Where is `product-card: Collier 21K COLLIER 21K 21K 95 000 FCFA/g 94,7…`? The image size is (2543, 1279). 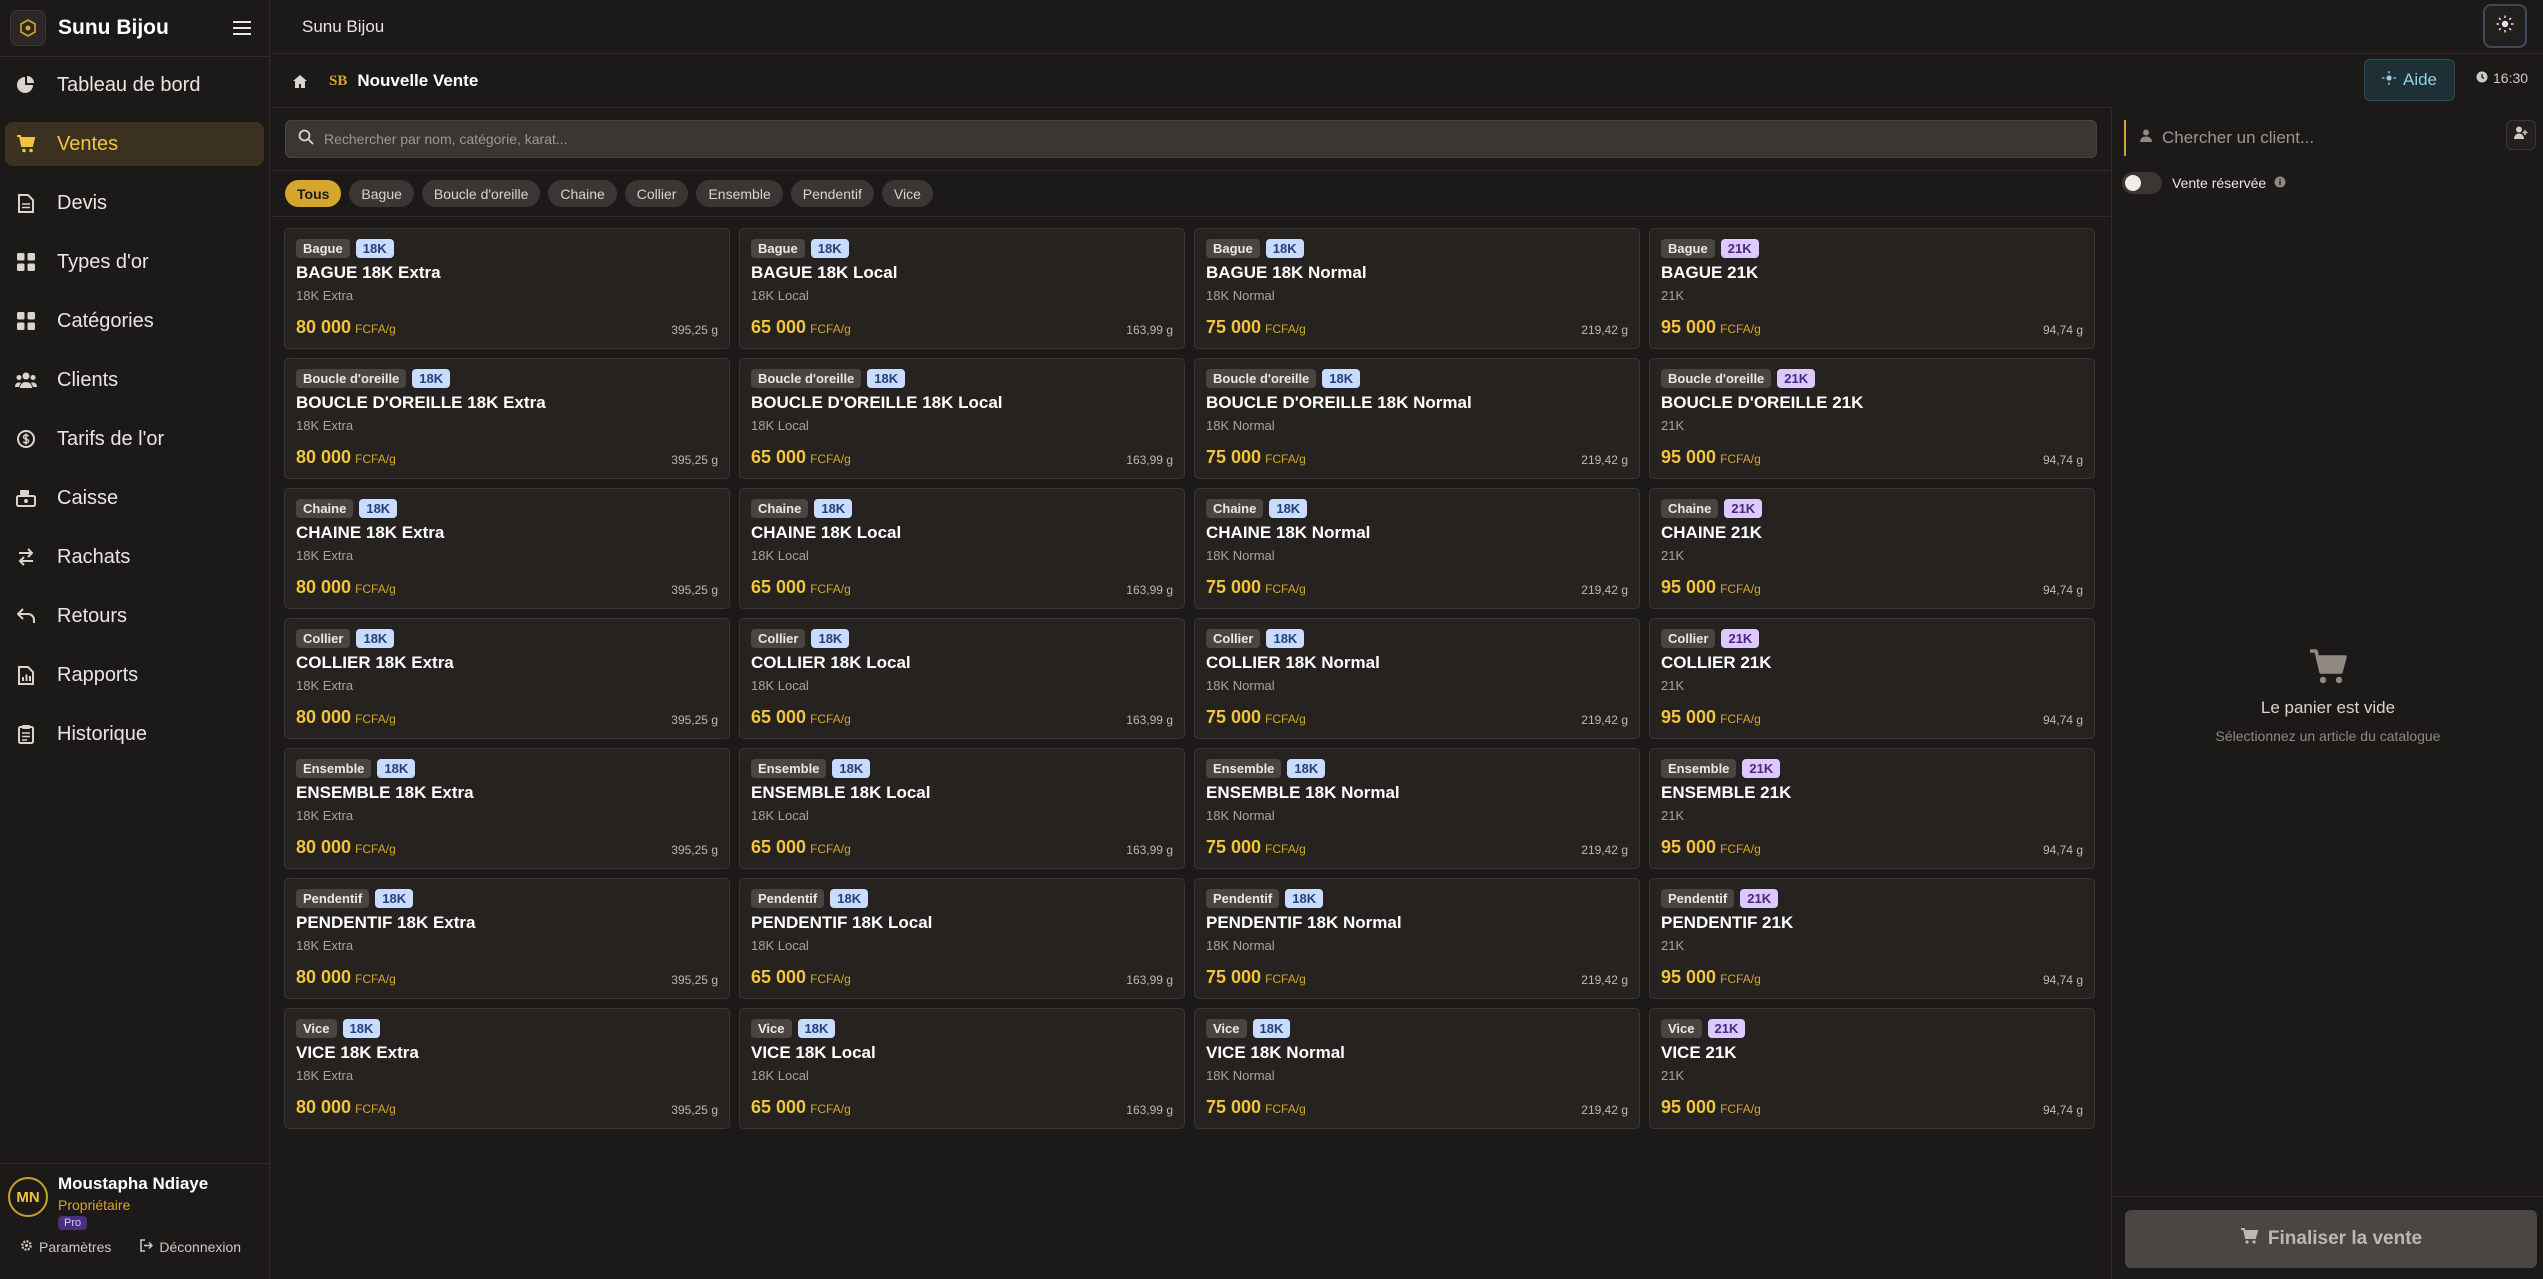
product-card: Collier 21K COLLIER 21K 21K 95 000 FCFA/g 94,7… is located at coordinates (1872, 678).